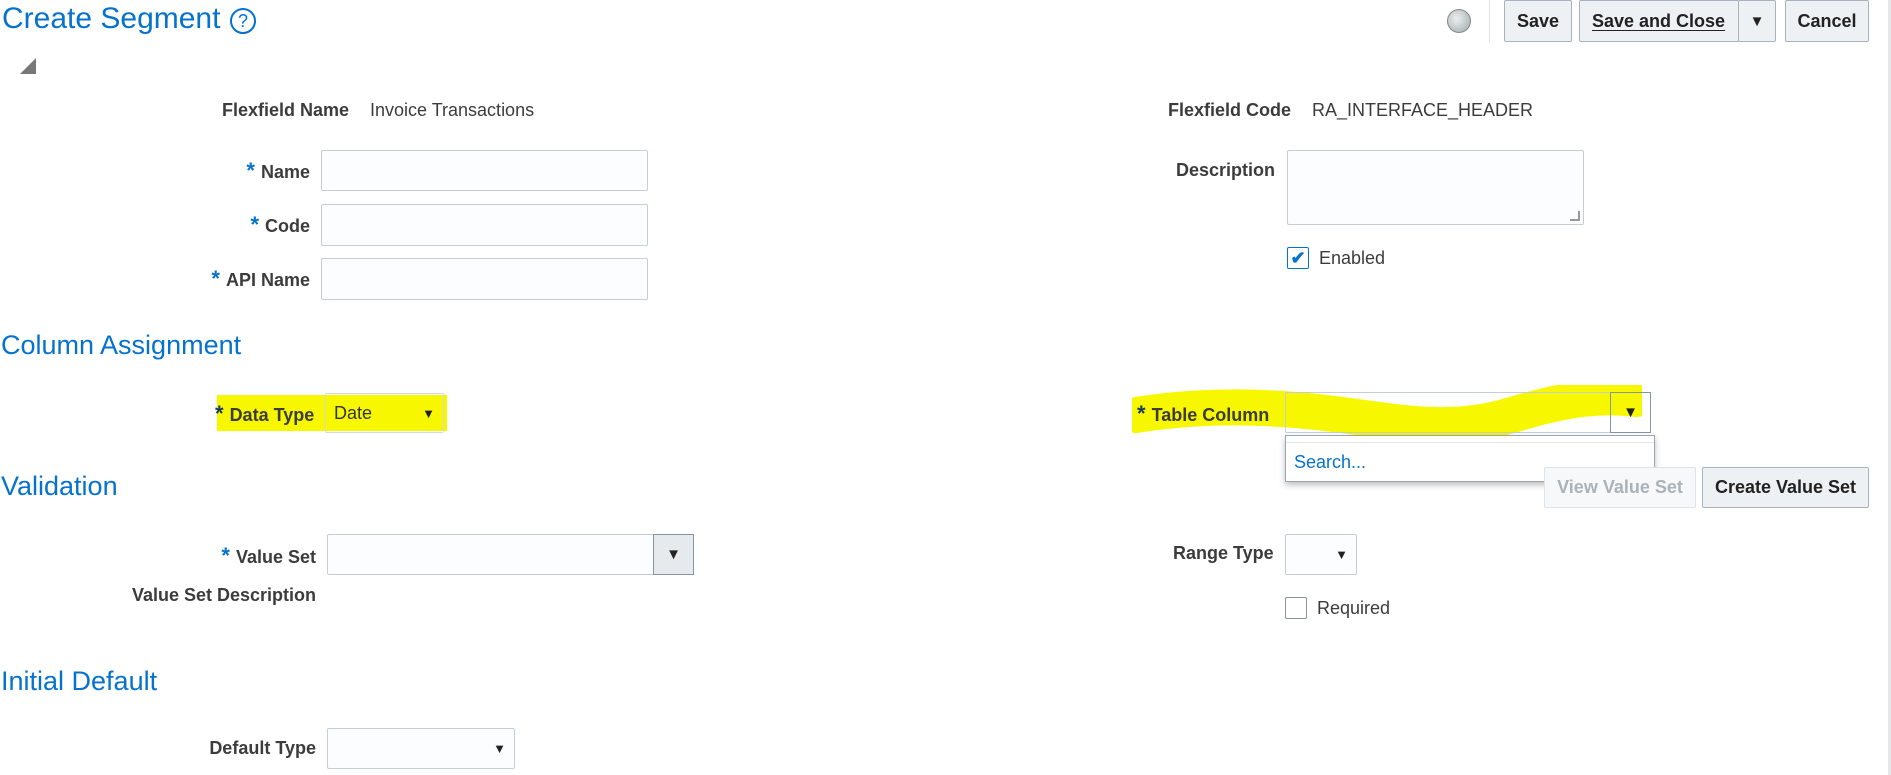  I want to click on table-column-label: * Table Column, so click(1203, 414).